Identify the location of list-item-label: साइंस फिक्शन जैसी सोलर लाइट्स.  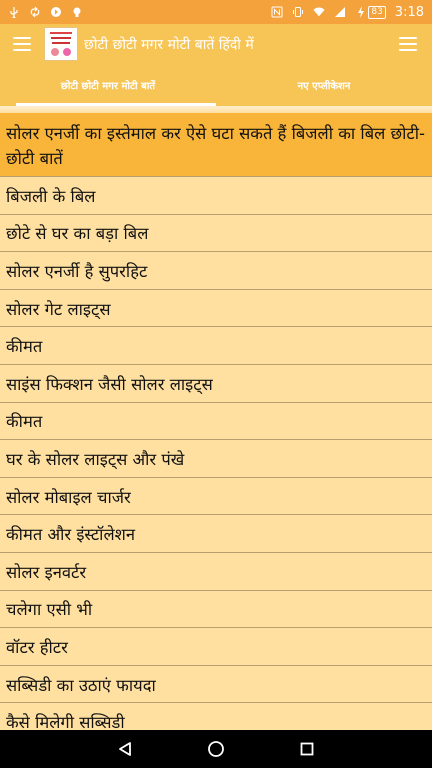
(109, 384).